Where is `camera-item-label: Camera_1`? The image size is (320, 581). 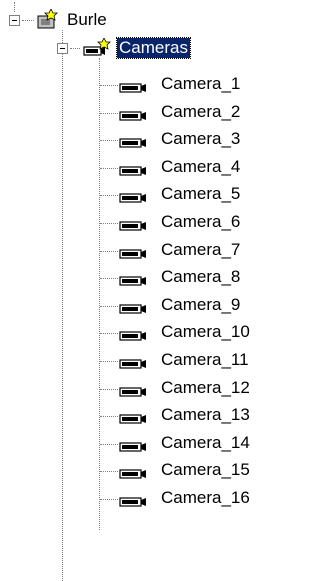 camera-item-label: Camera_1 is located at coordinates (200, 84).